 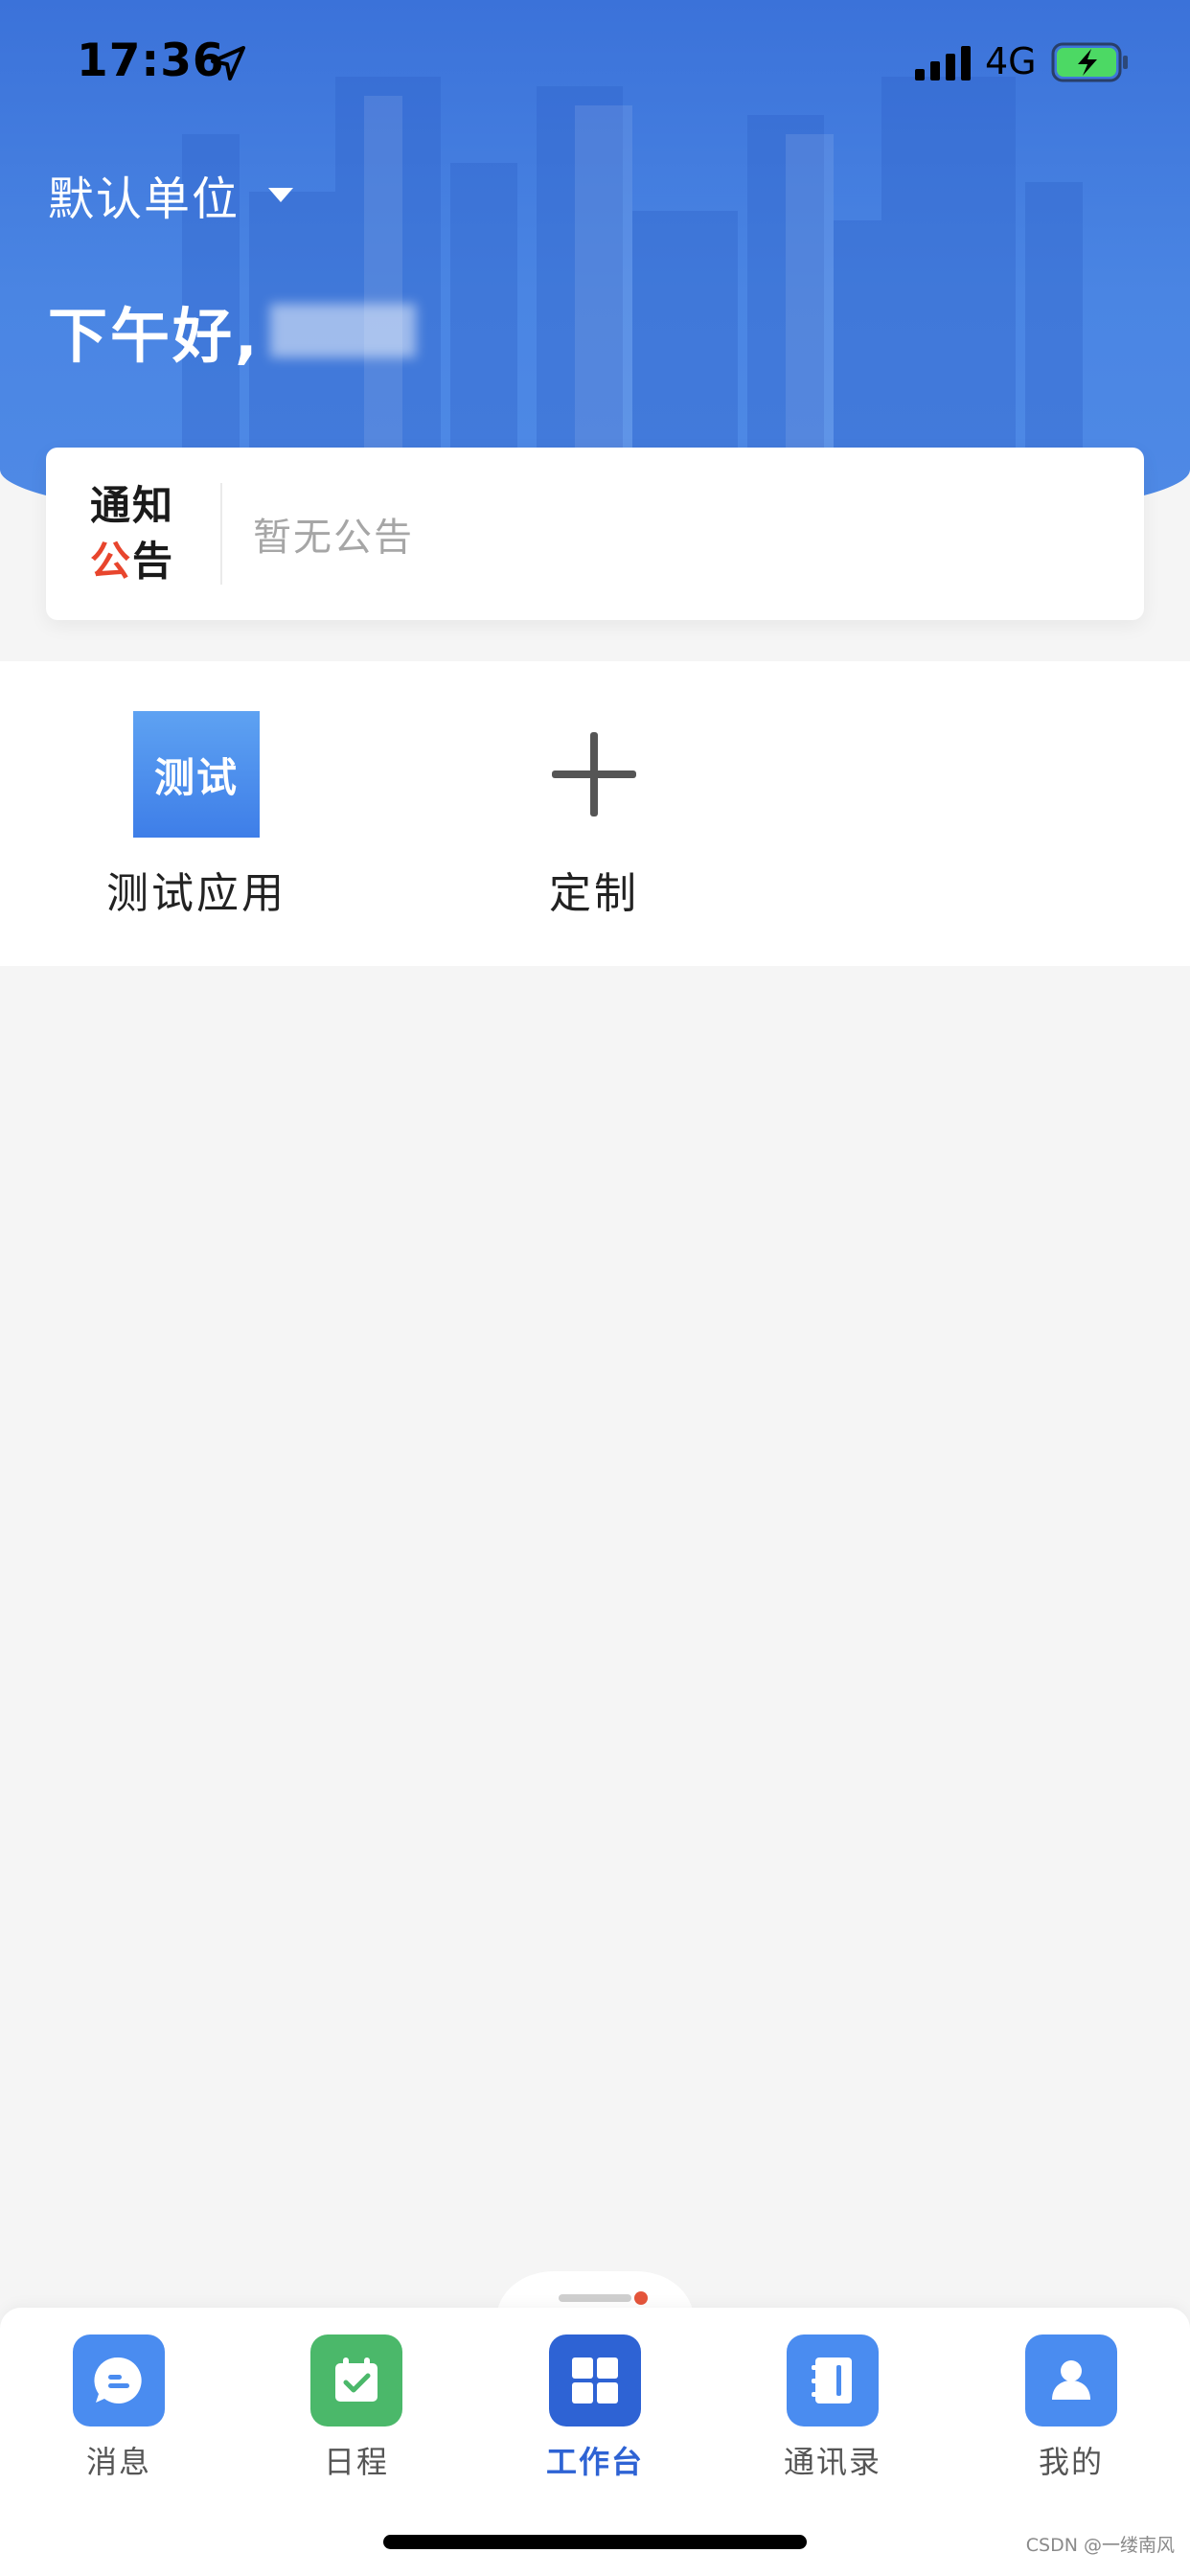 What do you see at coordinates (151, 60) in the screenshot?
I see `status-time: 17:36` at bounding box center [151, 60].